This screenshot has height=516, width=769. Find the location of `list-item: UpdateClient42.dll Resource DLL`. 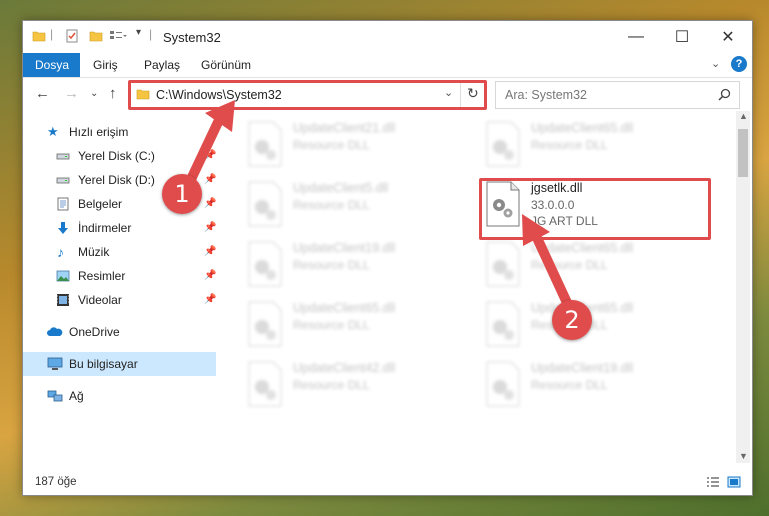

list-item: UpdateClient42.dll Resource DLL is located at coordinates (357, 389).